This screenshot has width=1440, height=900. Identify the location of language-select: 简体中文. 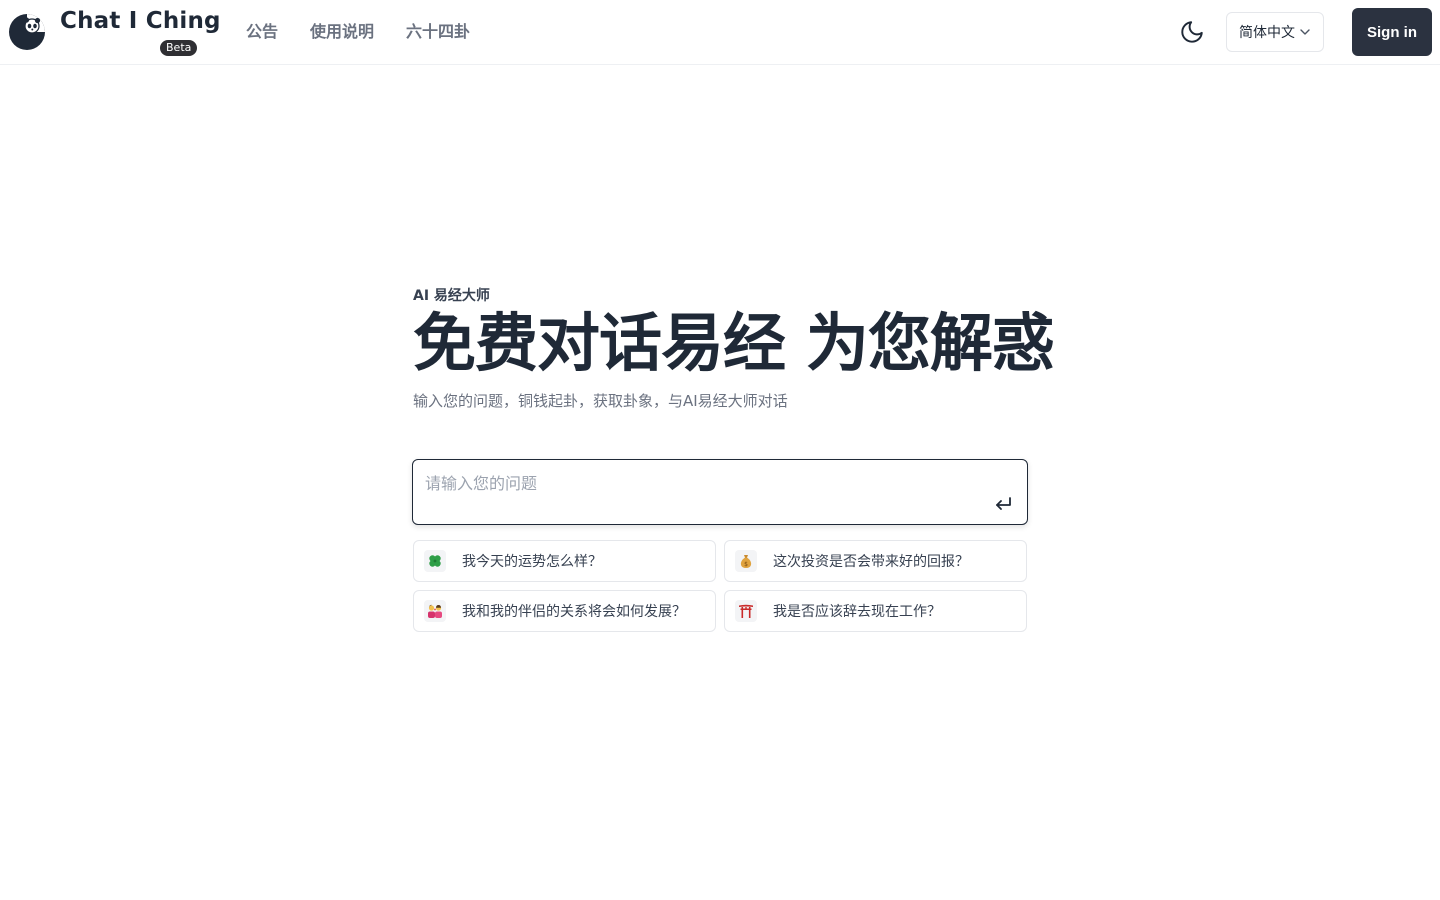
(1275, 32).